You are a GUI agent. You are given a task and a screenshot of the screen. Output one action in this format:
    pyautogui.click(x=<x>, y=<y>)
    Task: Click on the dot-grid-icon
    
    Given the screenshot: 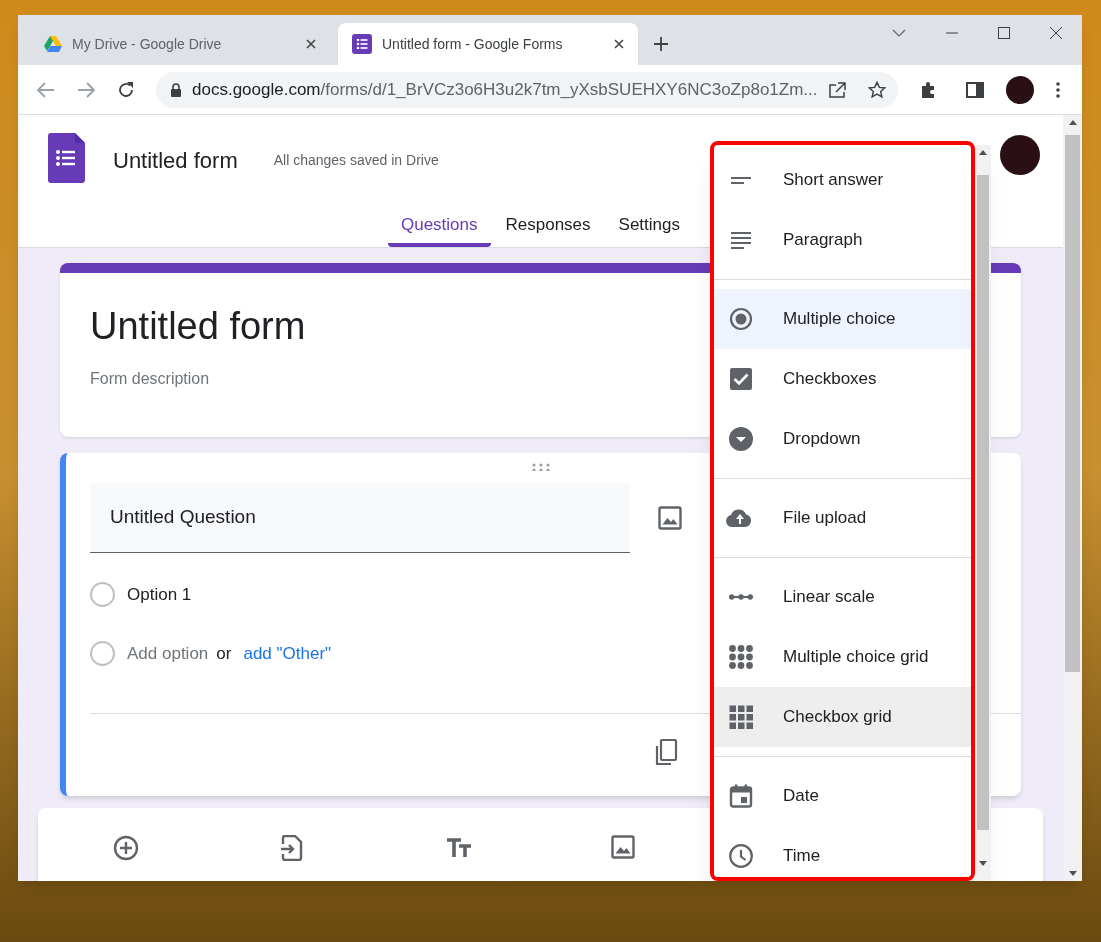 What is the action you would take?
    pyautogui.click(x=741, y=657)
    